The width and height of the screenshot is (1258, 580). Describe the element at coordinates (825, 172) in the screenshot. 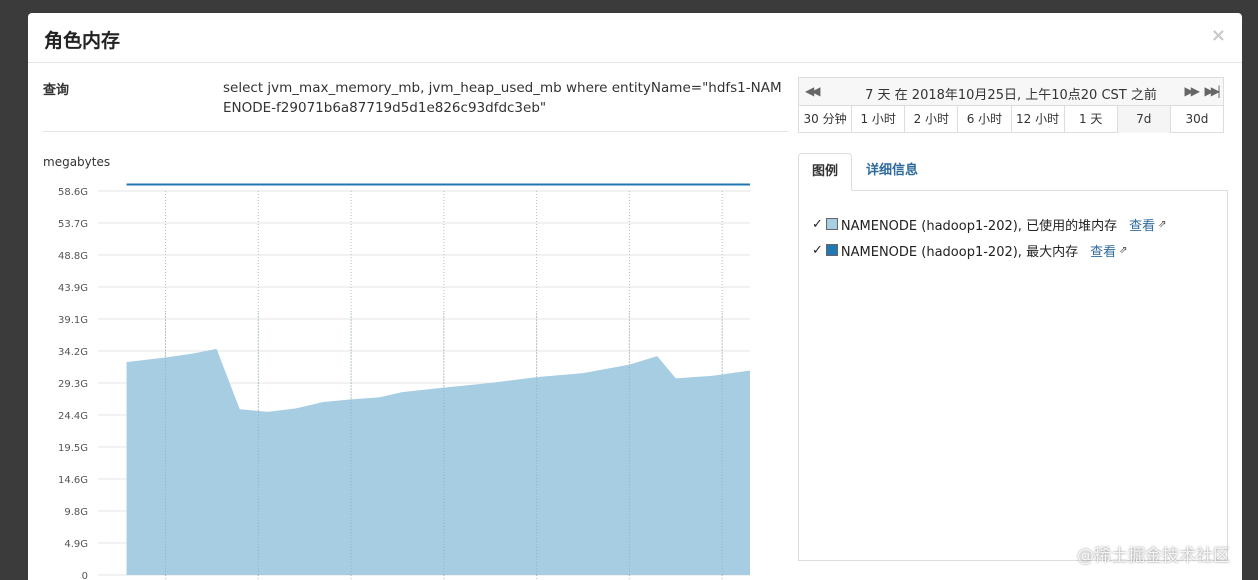

I see `tab-legend: 图例` at that location.